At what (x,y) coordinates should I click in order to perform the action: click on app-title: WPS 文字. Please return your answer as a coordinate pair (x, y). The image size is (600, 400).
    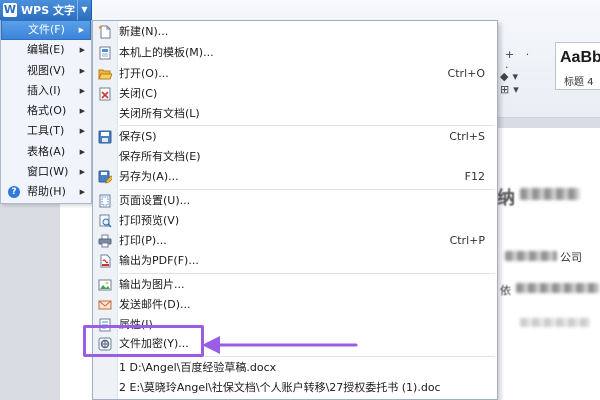
    Looking at the image, I should click on (48, 10).